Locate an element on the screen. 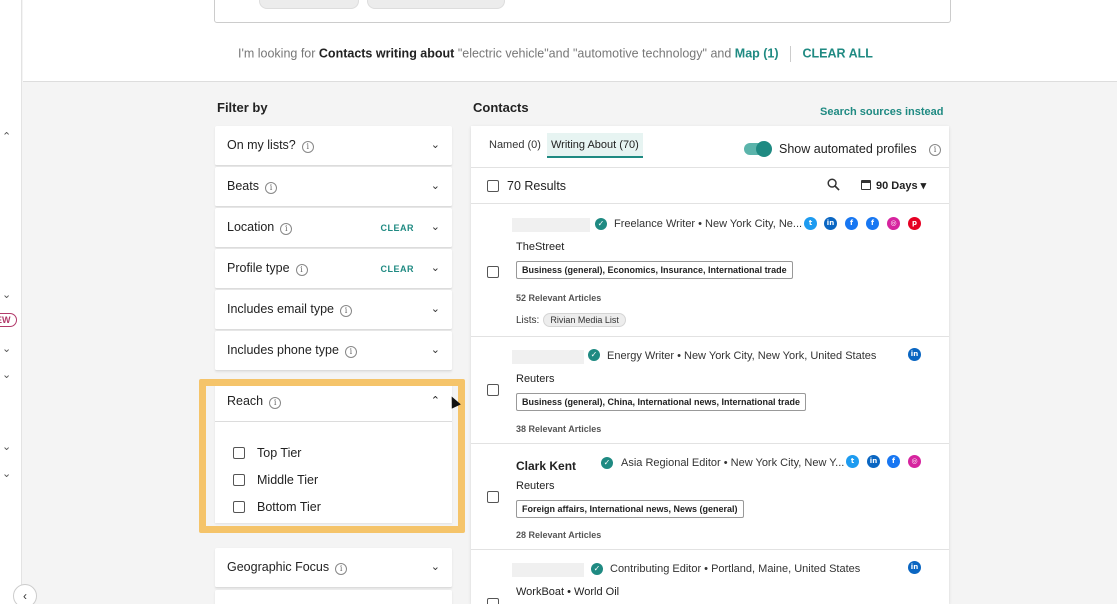 The width and height of the screenshot is (1117, 604). filter-label: Geographic Focus is located at coordinates (278, 567).